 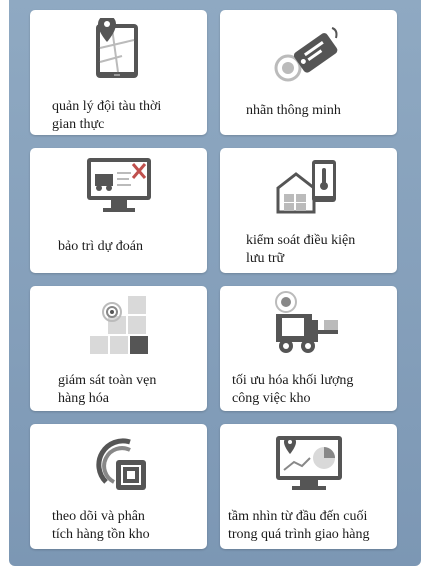 I want to click on feature-card-predictive-maintenance: bảo trì dự đoán, so click(x=118, y=210).